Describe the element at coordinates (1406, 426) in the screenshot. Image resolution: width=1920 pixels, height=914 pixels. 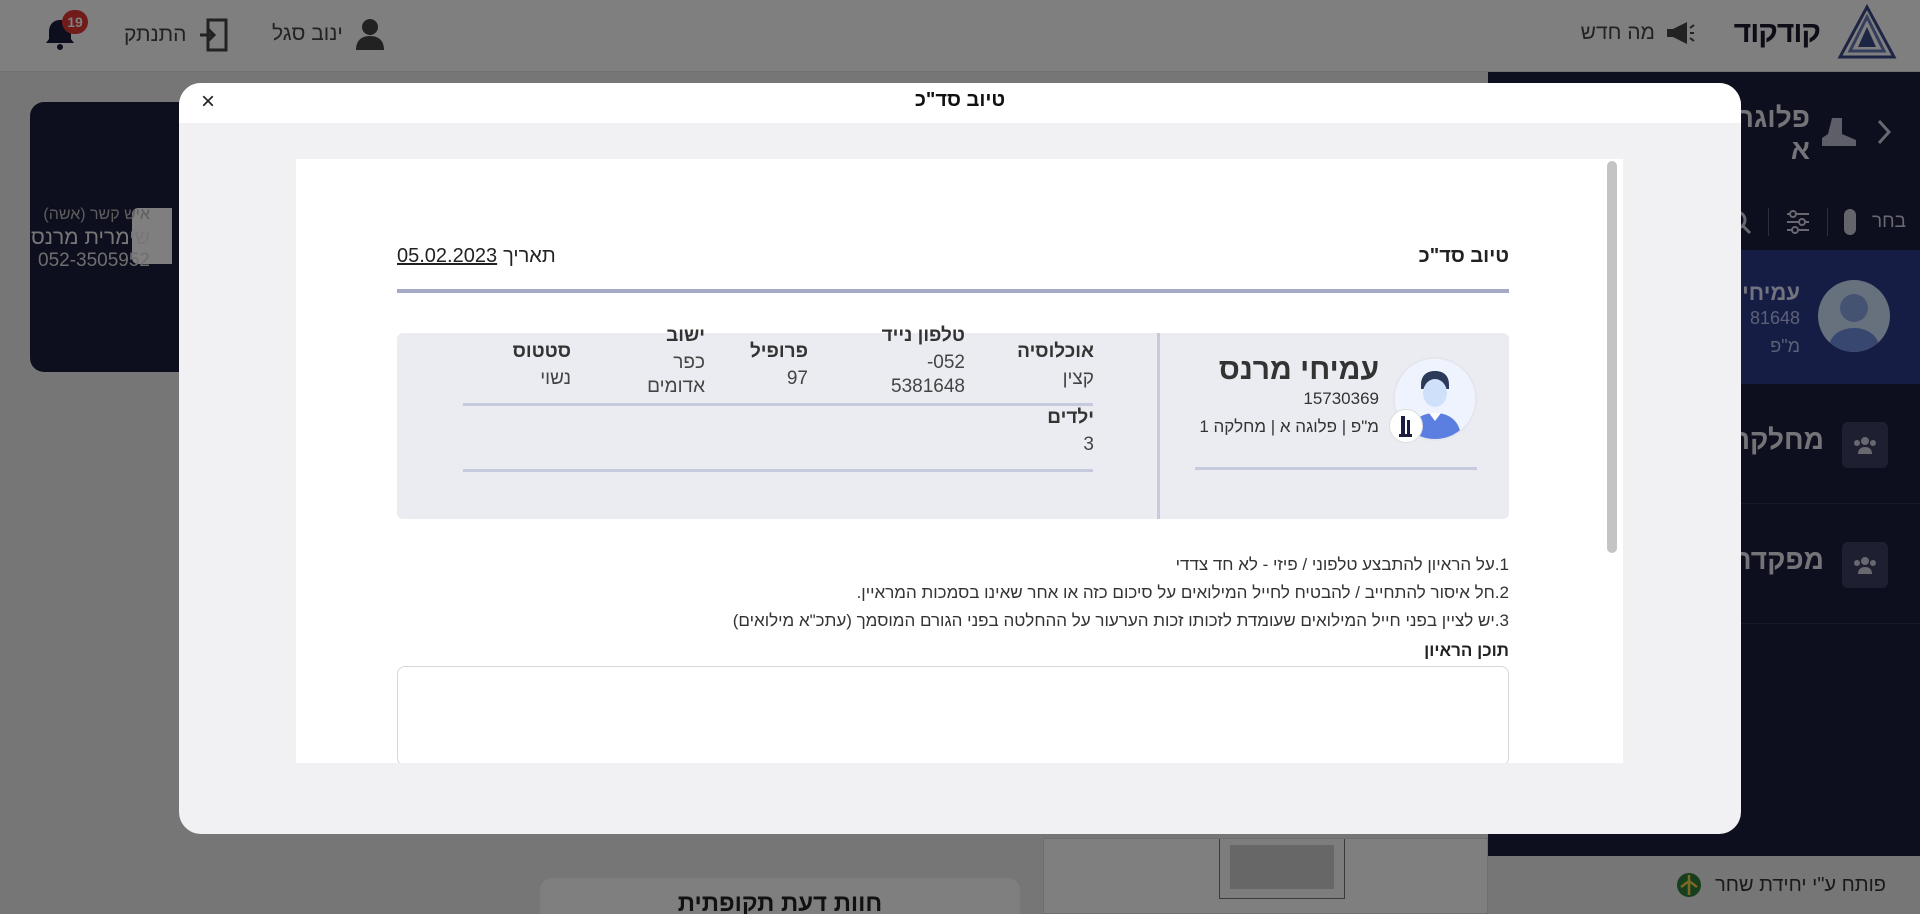
I see `officer-badge-icon` at that location.